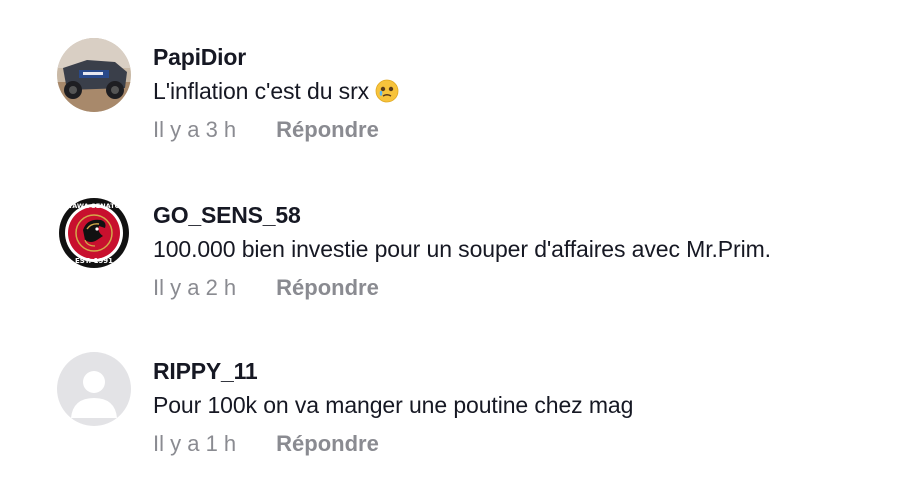 This screenshot has height=482, width=898. Describe the element at coordinates (195, 443) in the screenshot. I see `timestamp: Il y a 1 h` at that location.